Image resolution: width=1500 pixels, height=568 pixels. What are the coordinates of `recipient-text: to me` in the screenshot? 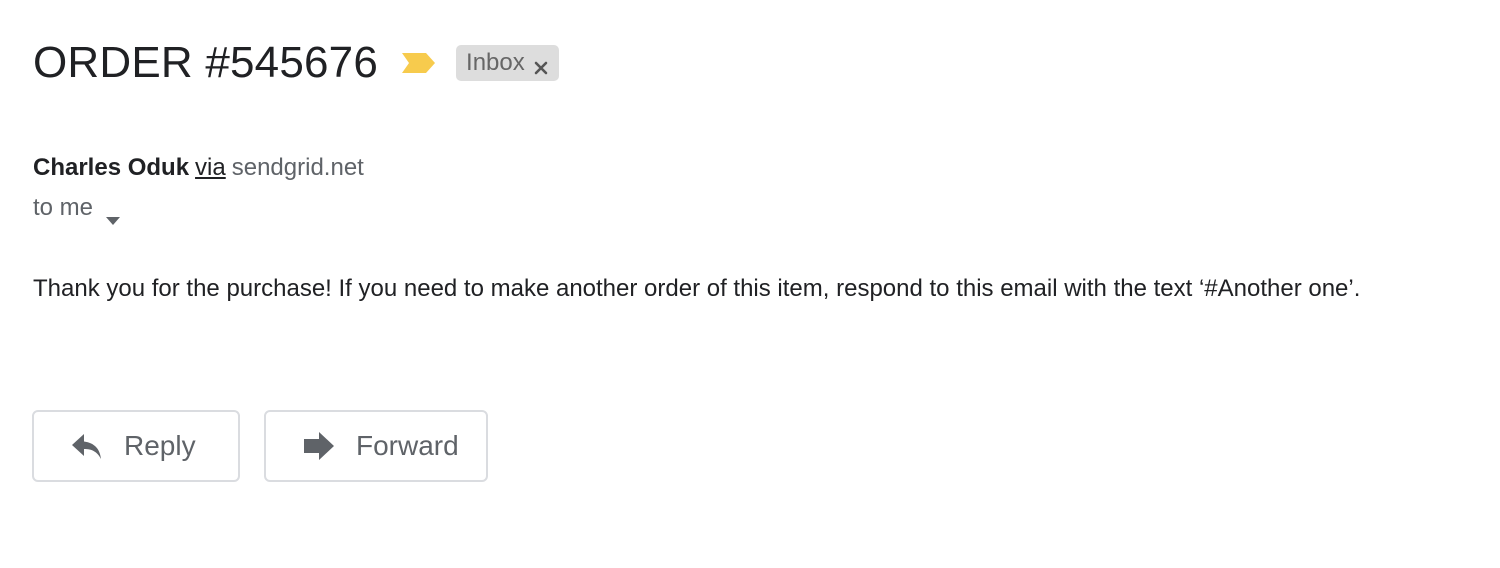 It's located at (63, 207).